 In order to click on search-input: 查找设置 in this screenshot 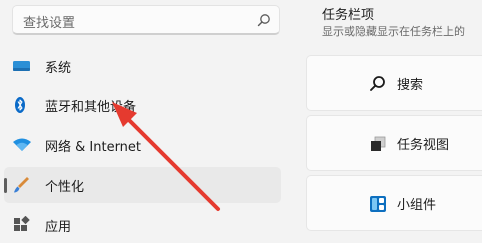, I will do `click(49, 21)`.